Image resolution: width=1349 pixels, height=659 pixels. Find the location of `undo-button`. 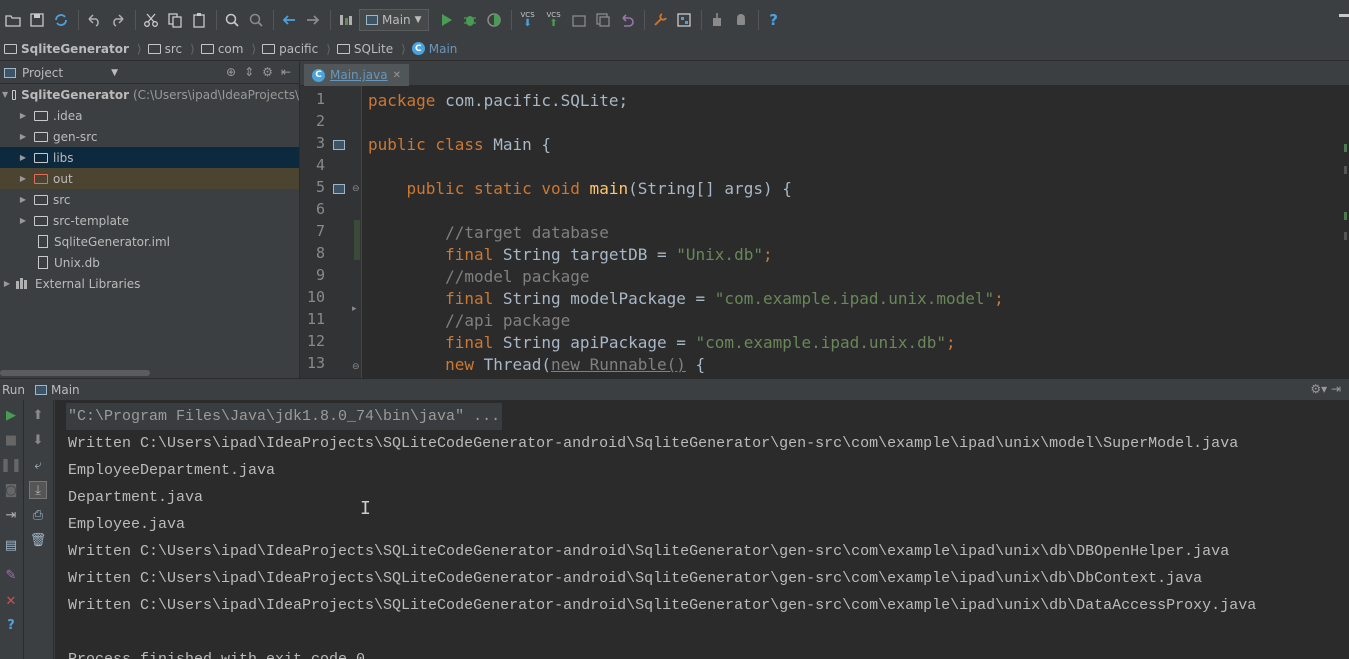

undo-button is located at coordinates (94, 20).